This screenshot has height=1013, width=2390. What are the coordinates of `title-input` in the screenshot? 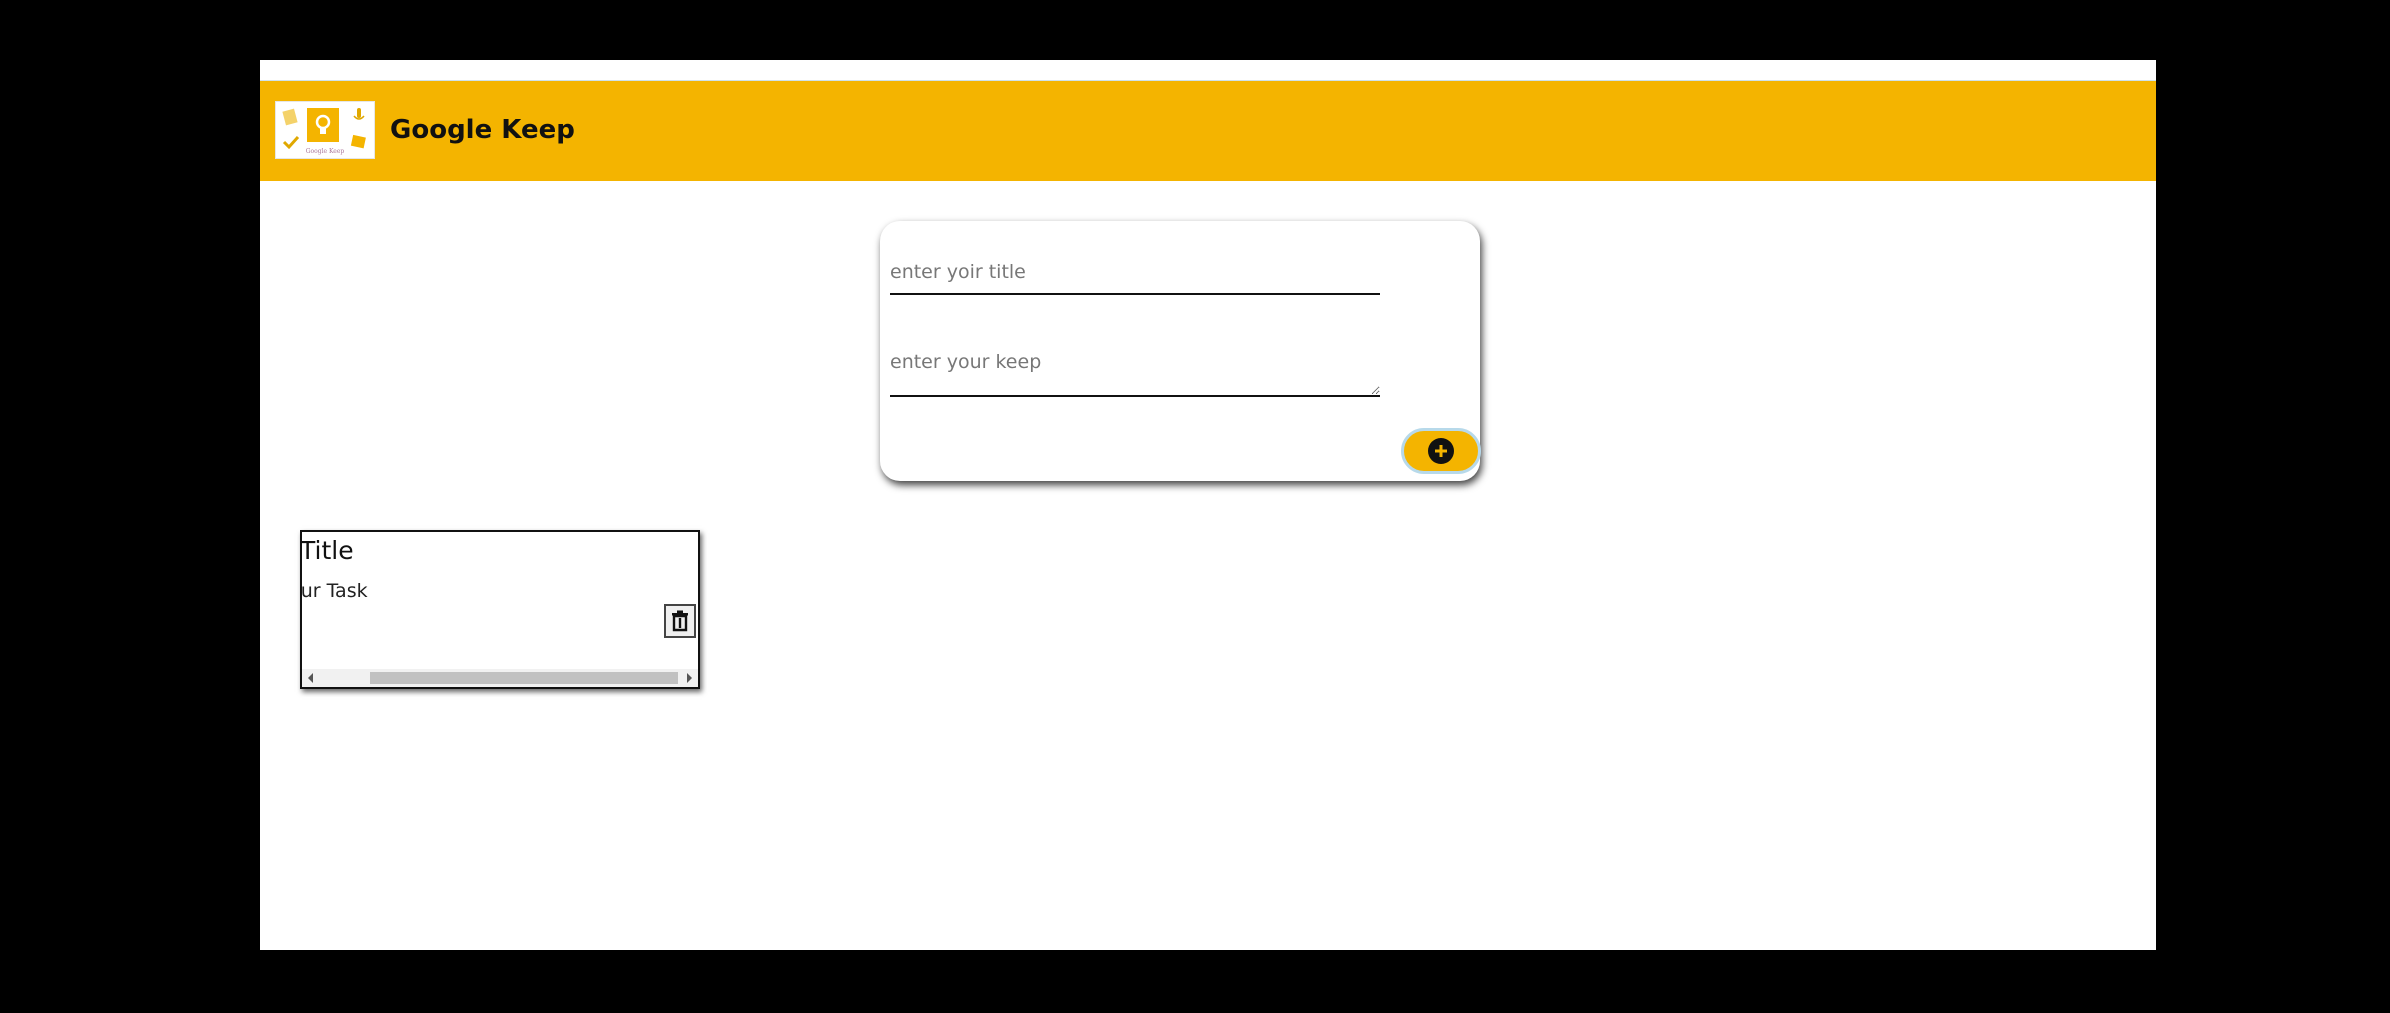 It's located at (1135, 273).